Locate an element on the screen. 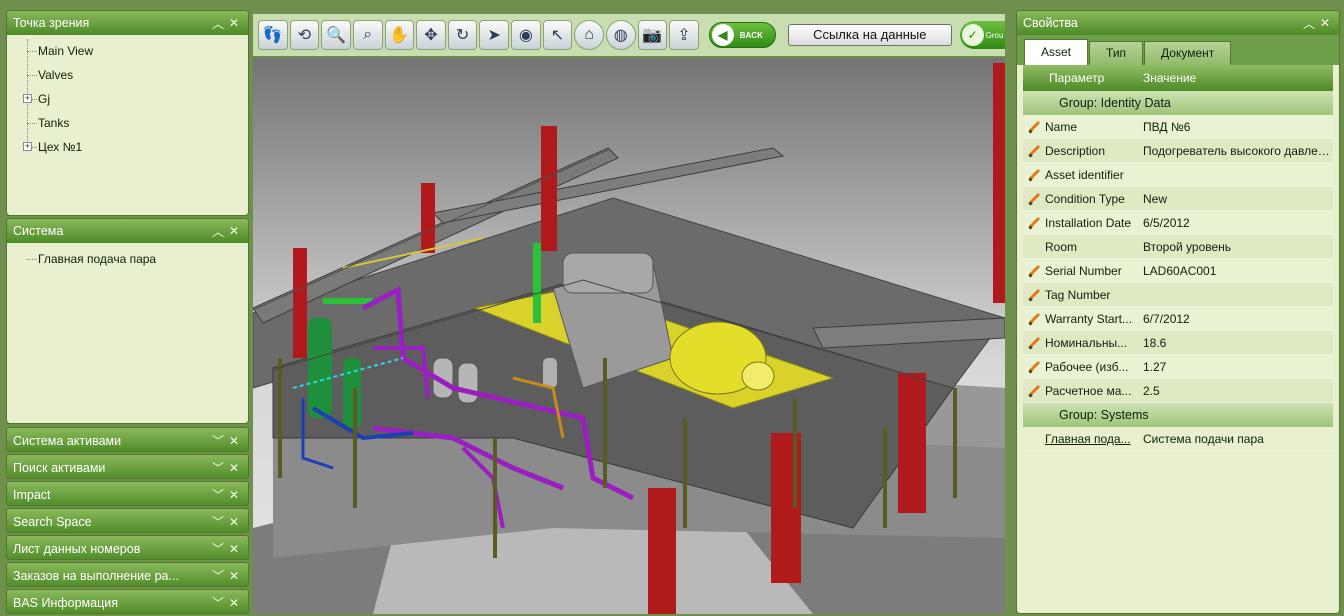 The width and height of the screenshot is (1344, 616). pointer-icon: ↖ is located at coordinates (557, 35).